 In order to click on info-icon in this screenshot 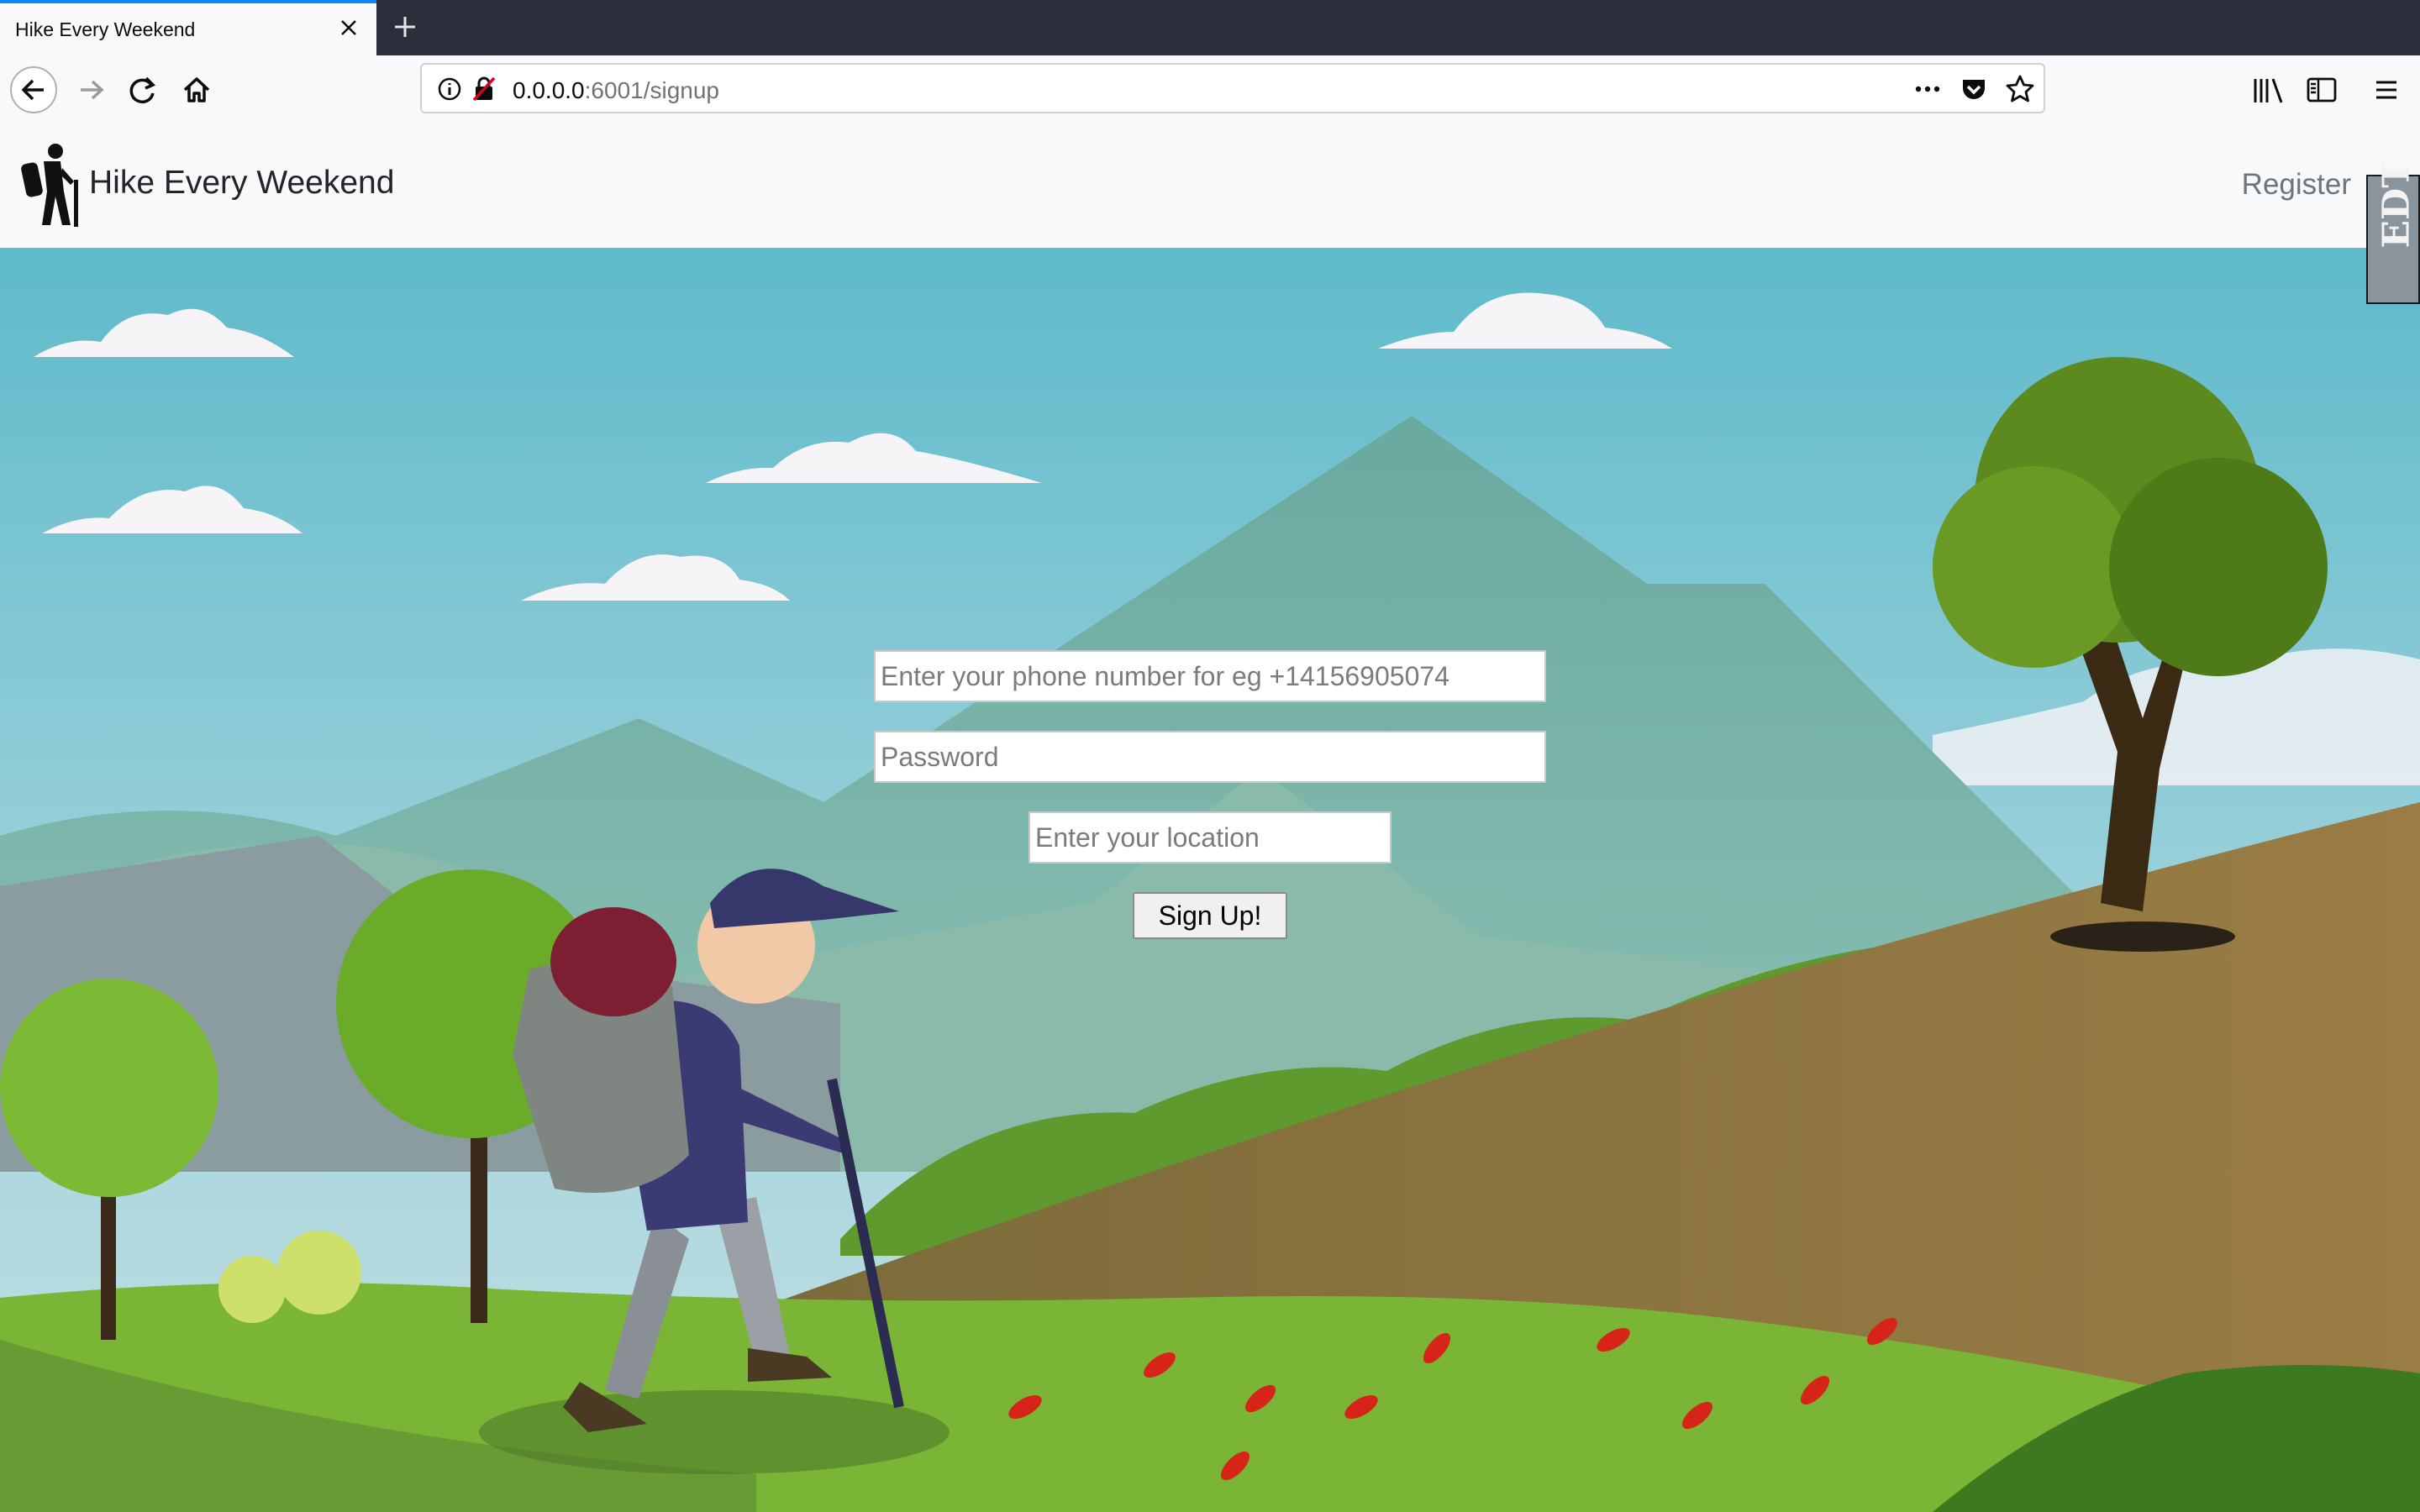, I will do `click(450, 89)`.